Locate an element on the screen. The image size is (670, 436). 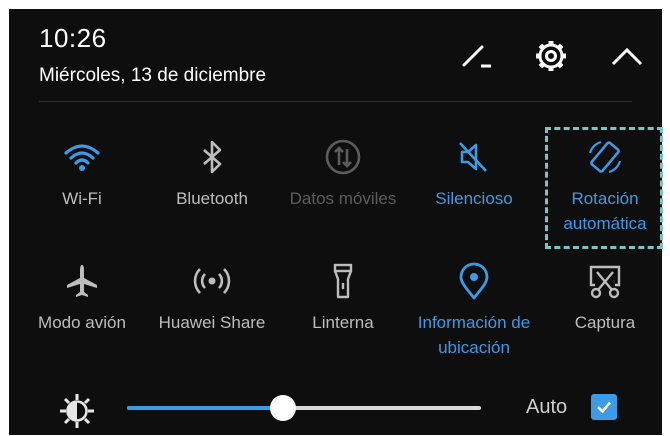
bluetooth-icon is located at coordinates (212, 157).